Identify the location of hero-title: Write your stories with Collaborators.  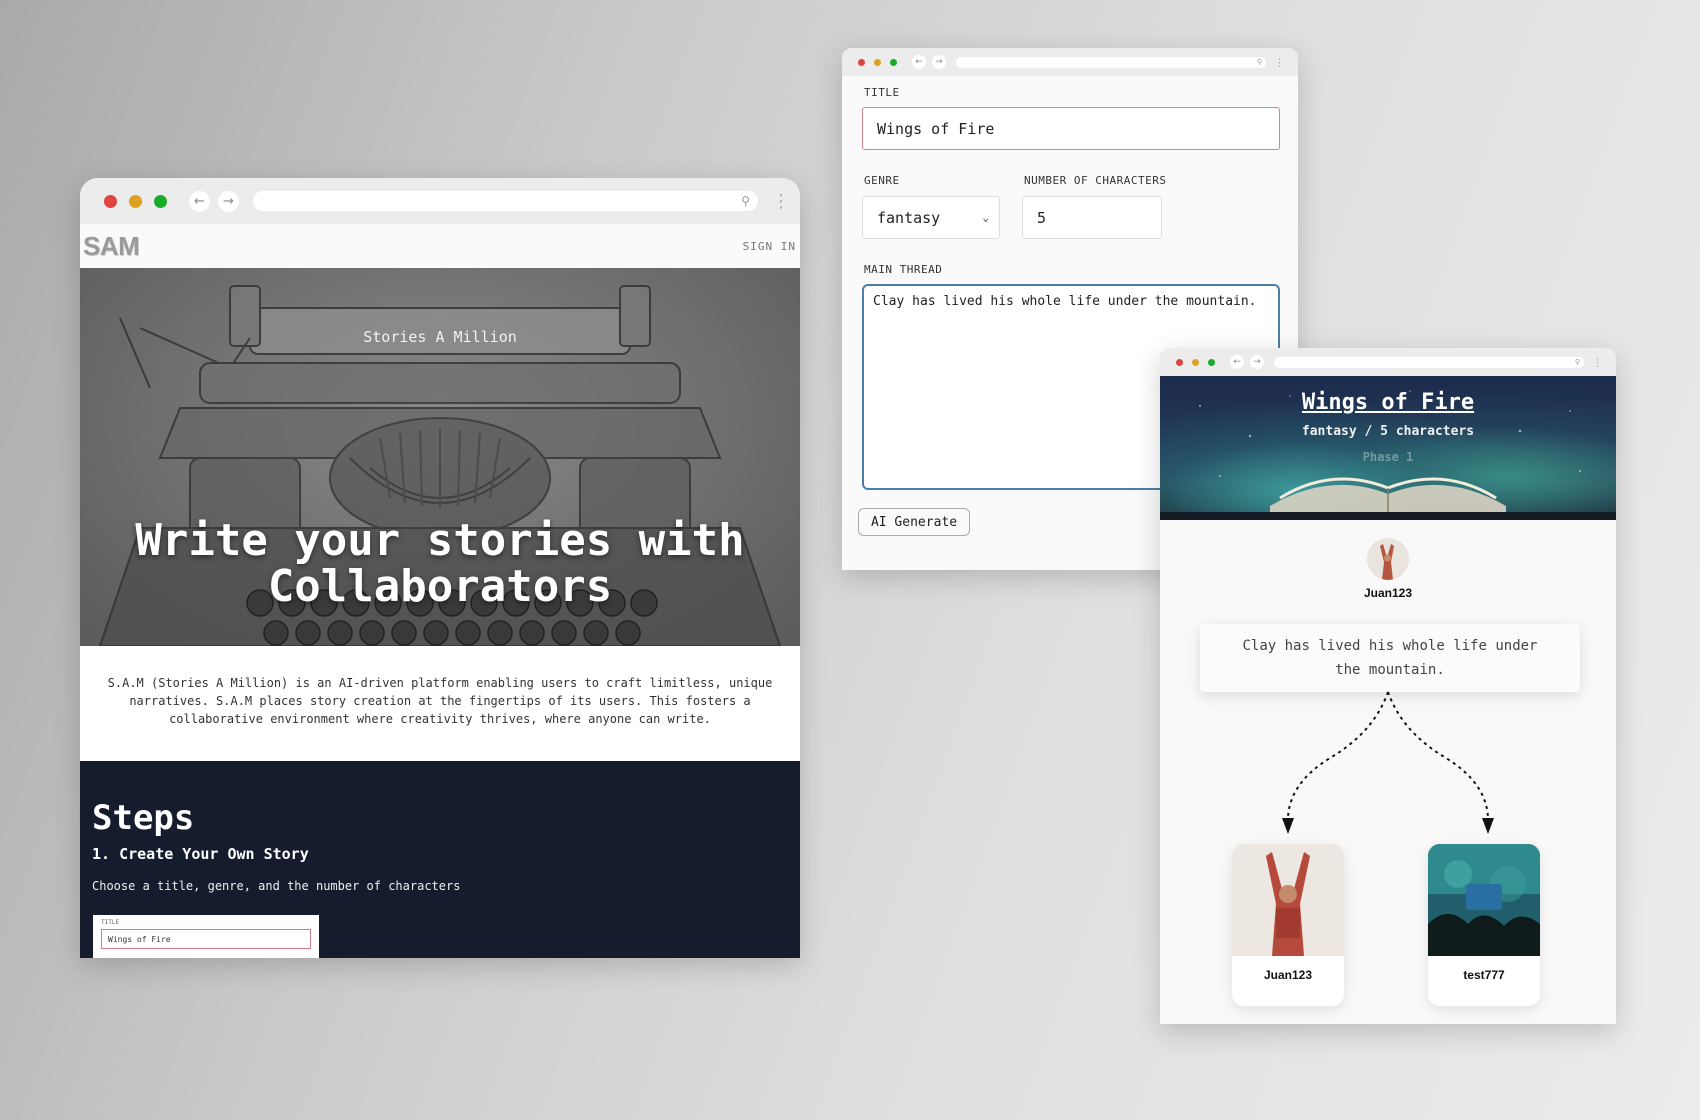
(440, 563).